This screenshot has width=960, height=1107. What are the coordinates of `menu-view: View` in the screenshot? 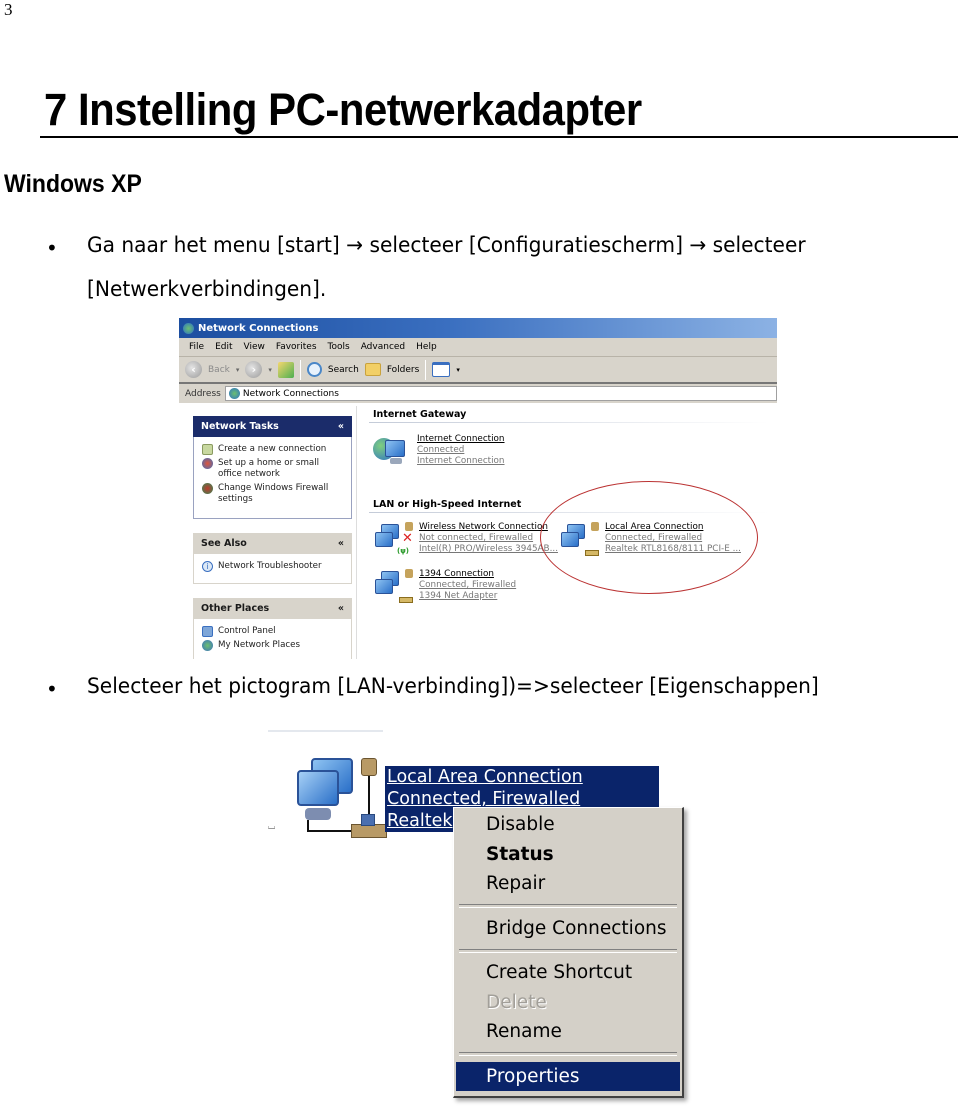 It's located at (254, 347).